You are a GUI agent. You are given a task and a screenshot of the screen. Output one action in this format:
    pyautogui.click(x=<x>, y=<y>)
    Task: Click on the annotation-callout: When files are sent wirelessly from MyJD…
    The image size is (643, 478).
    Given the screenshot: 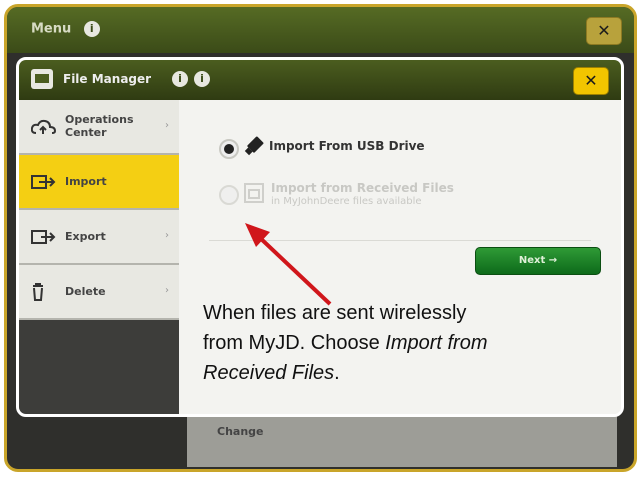 What is the action you would take?
    pyautogui.click(x=403, y=343)
    